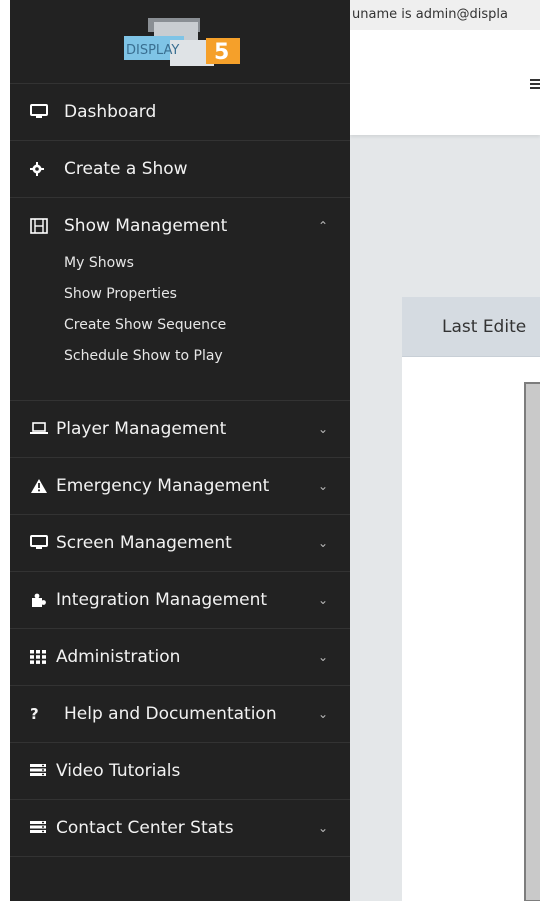  Describe the element at coordinates (207, 325) in the screenshot. I see `submenu-item-create-show-sequence: Create Show Sequence` at that location.